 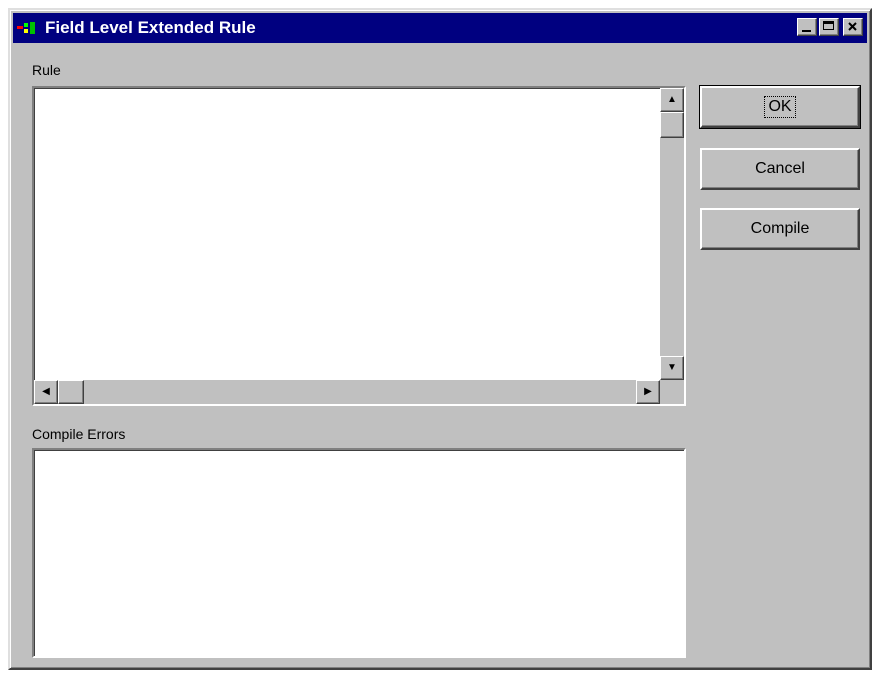 I want to click on arrow-right-icon: ▶, so click(x=648, y=391).